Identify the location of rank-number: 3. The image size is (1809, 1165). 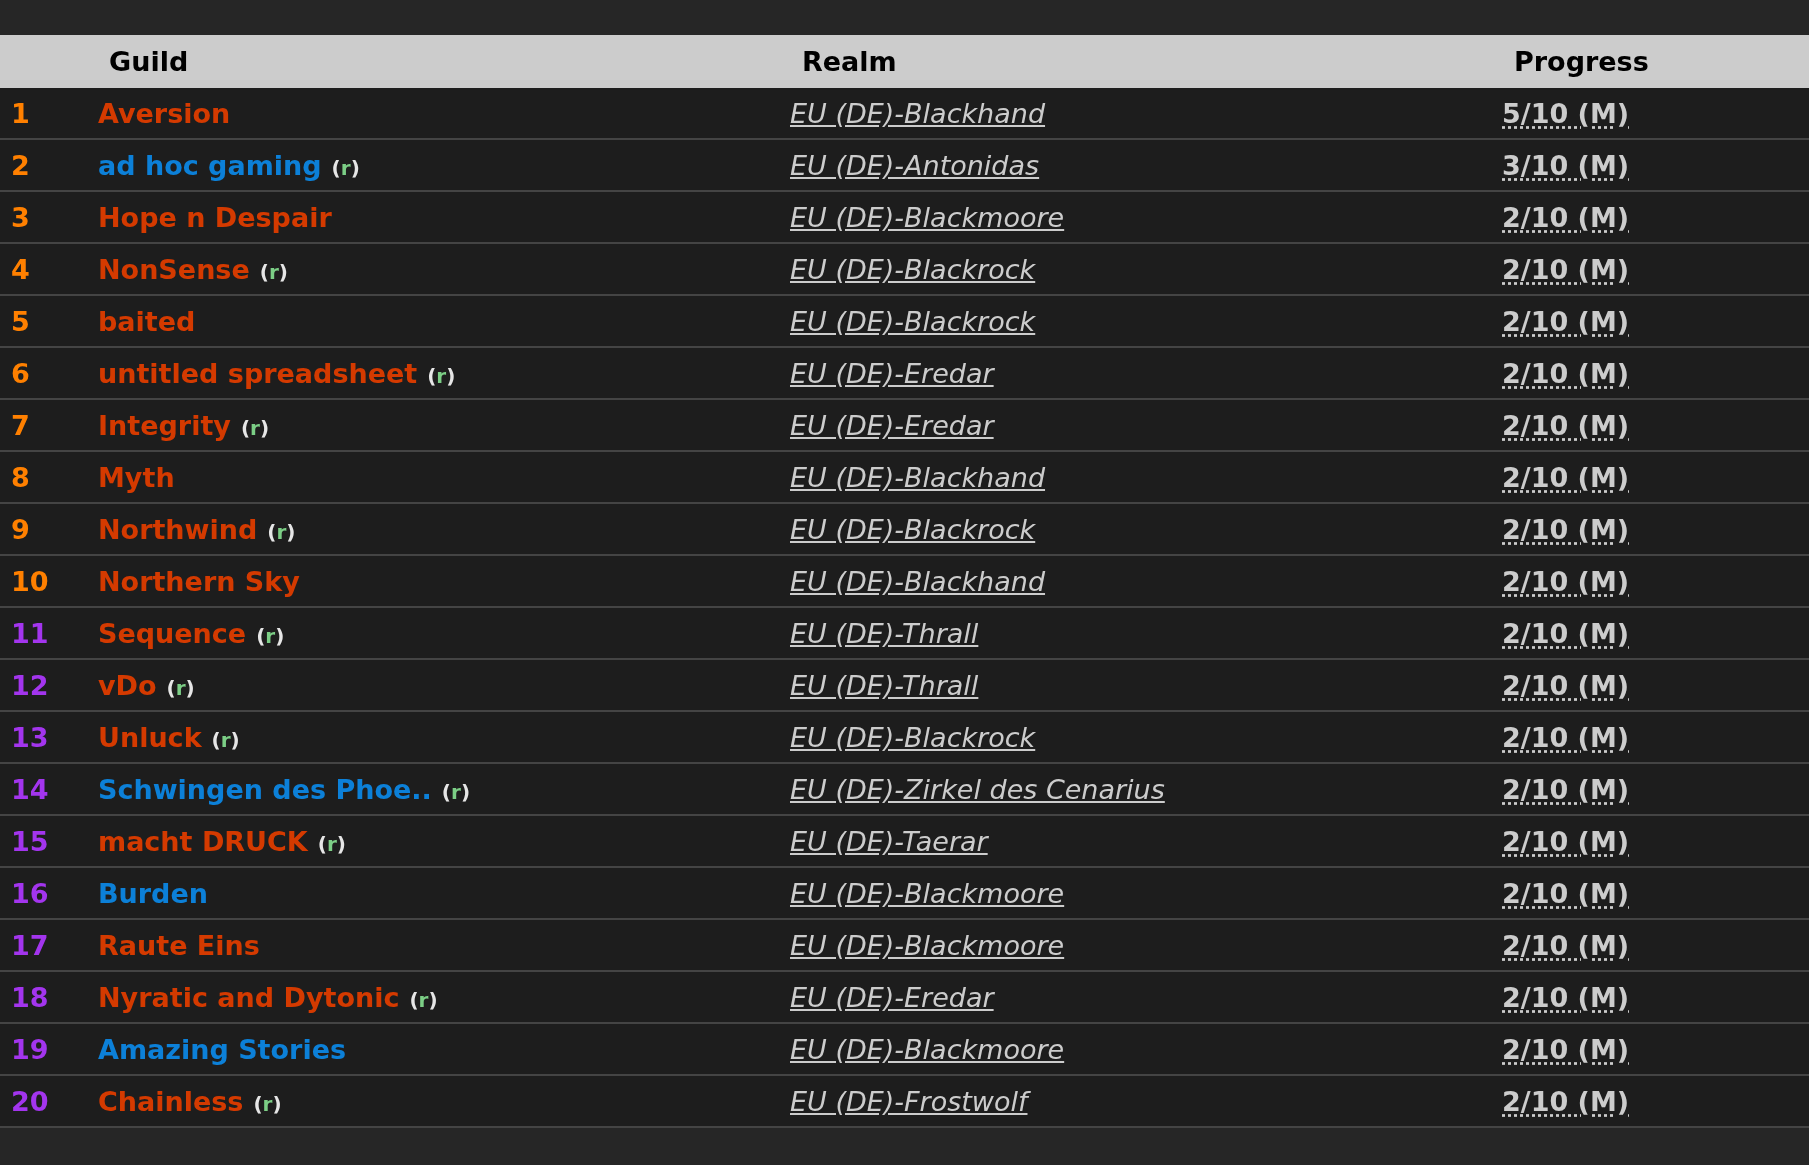
(20, 217).